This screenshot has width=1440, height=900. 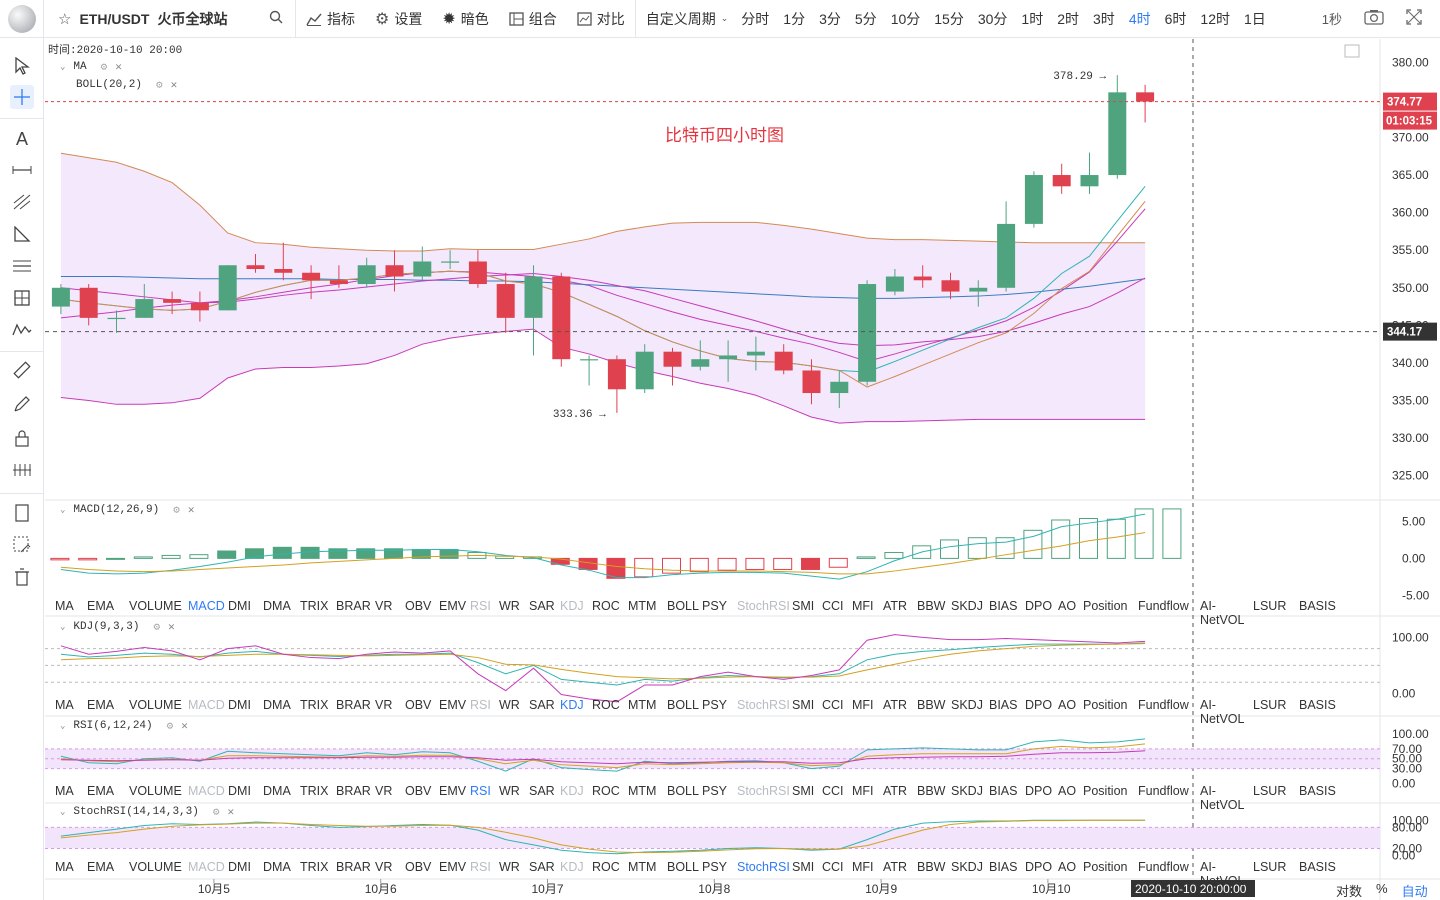 What do you see at coordinates (22, 370) in the screenshot?
I see `ruler-icon` at bounding box center [22, 370].